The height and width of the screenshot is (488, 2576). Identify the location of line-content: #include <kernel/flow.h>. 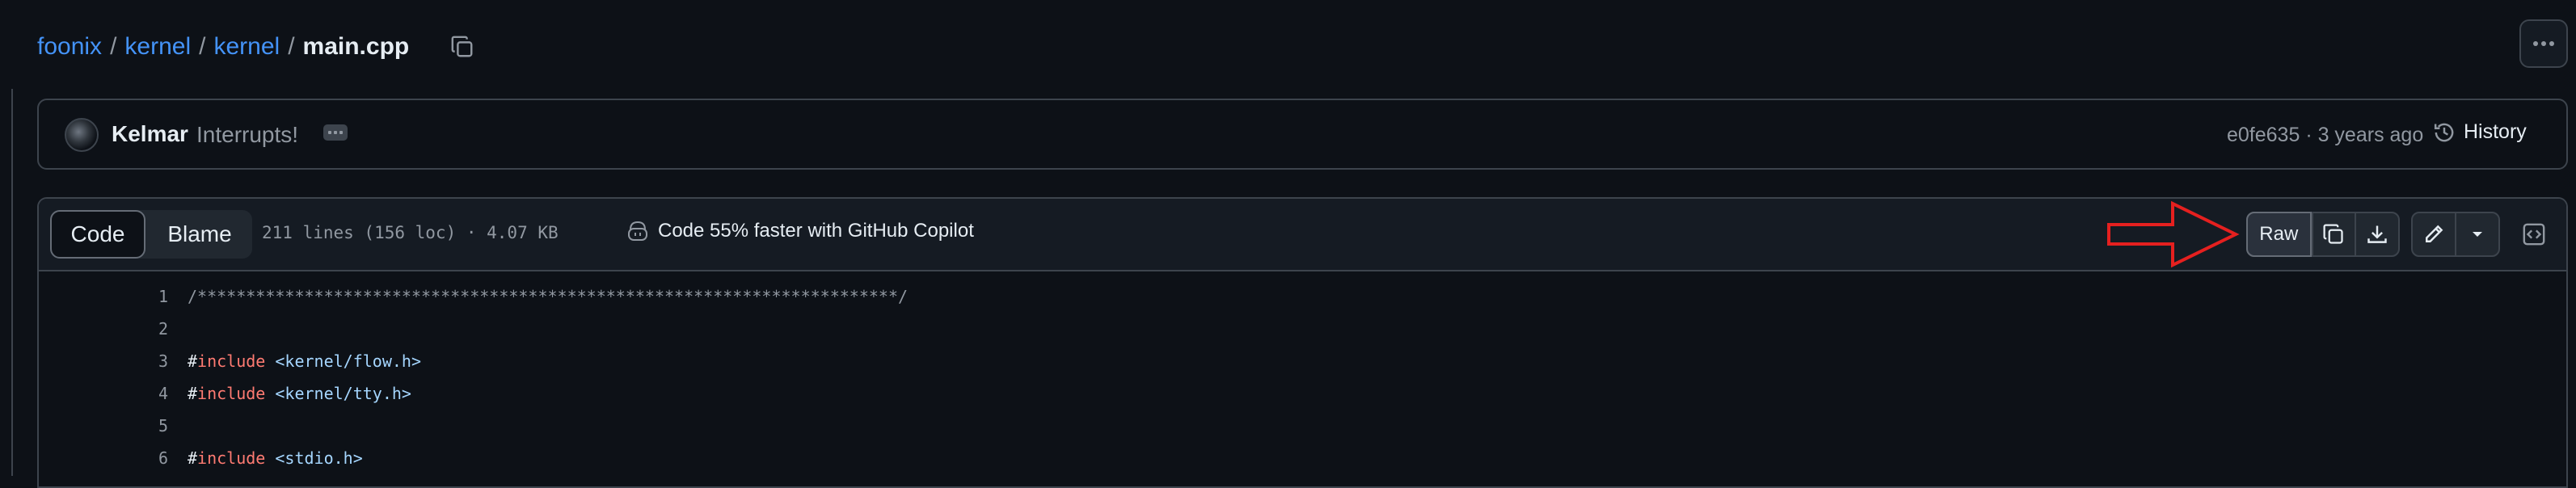
(305, 361).